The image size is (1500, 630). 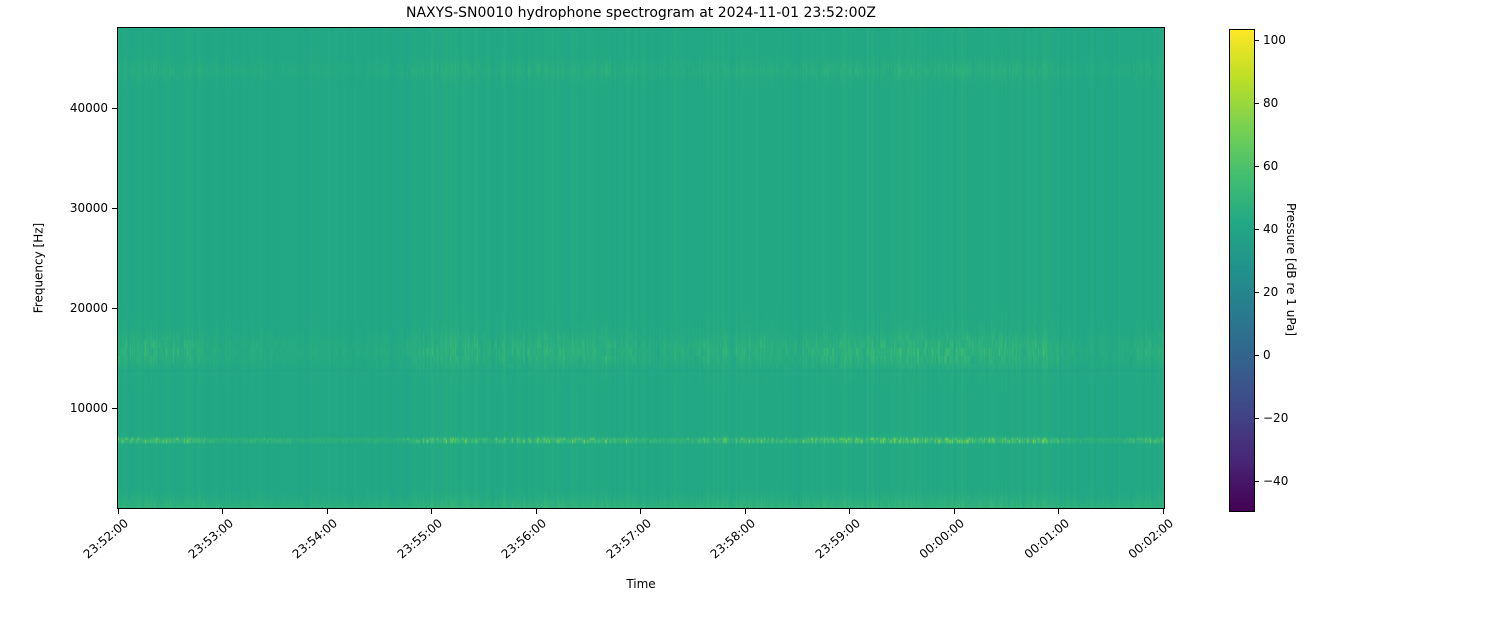 What do you see at coordinates (1276, 481) in the screenshot?
I see `colorbar-tick-label: −40` at bounding box center [1276, 481].